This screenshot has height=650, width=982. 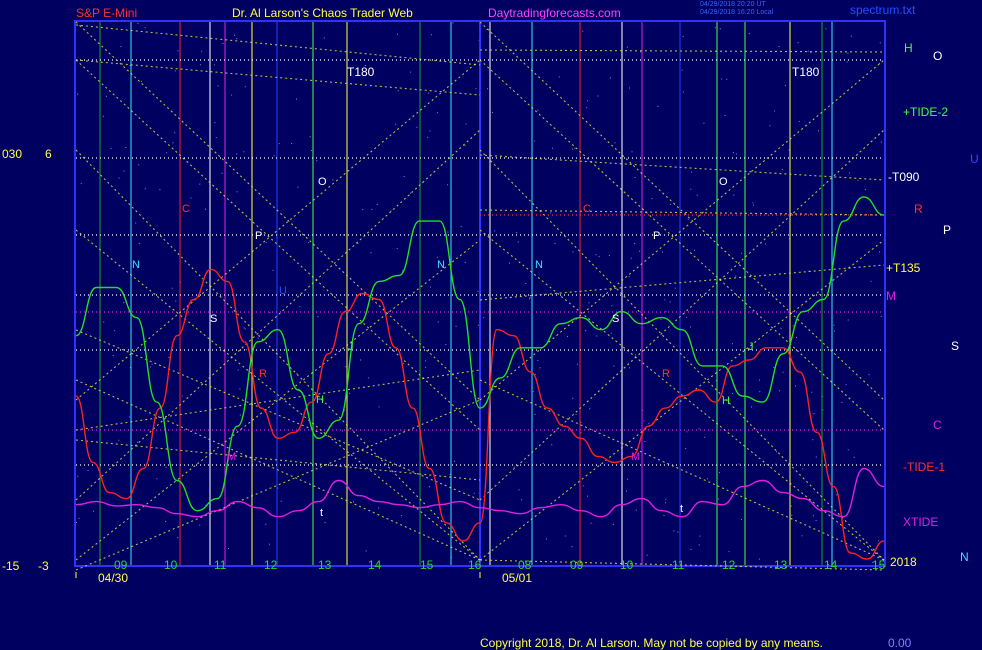 I want to click on planet-marker-label: R, so click(x=263, y=374).